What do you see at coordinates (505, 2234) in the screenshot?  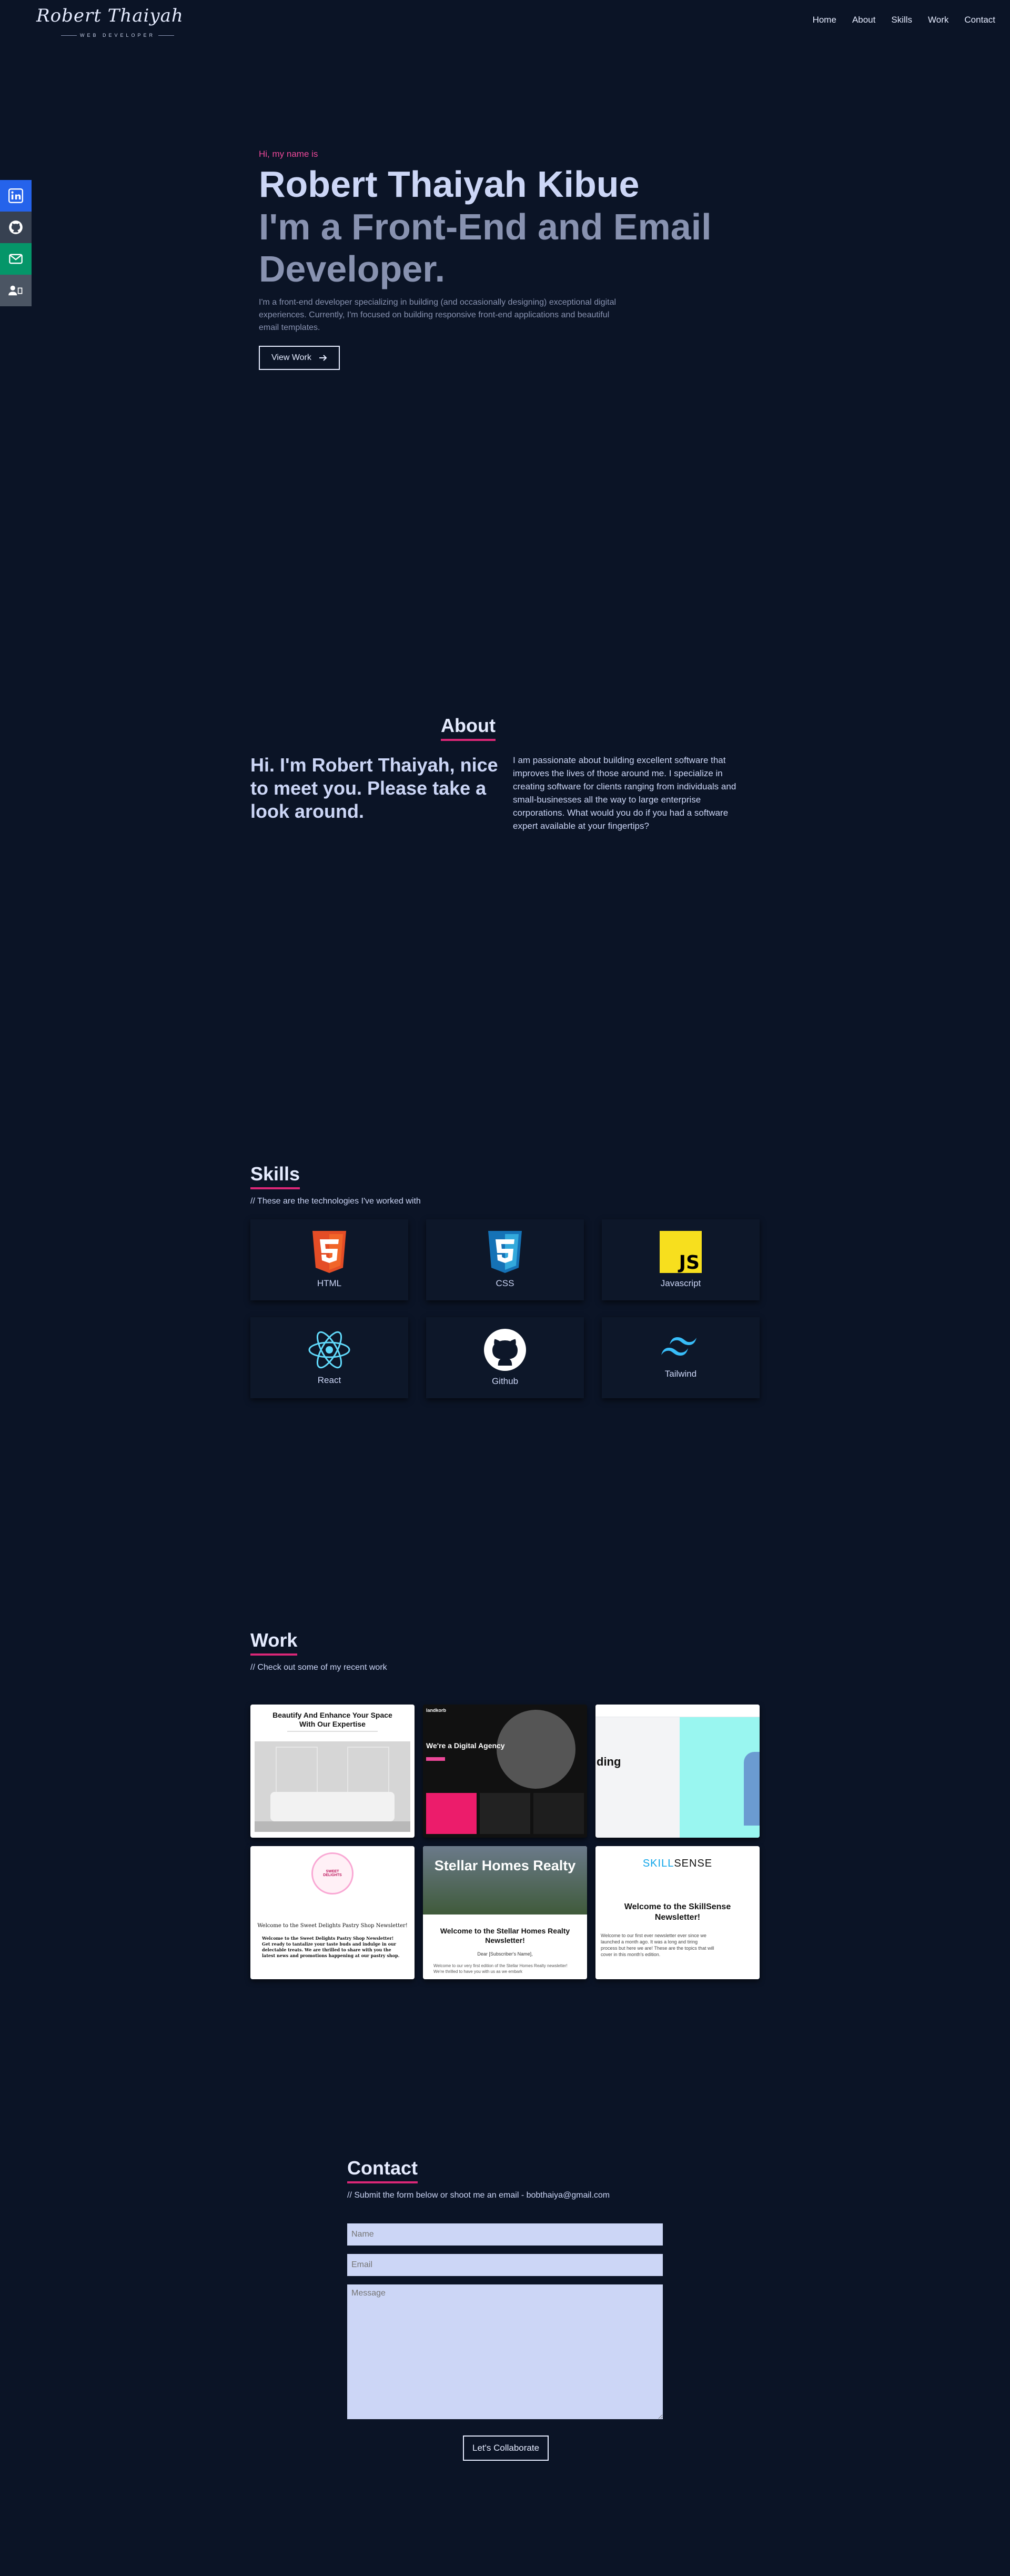 I see `name-field` at bounding box center [505, 2234].